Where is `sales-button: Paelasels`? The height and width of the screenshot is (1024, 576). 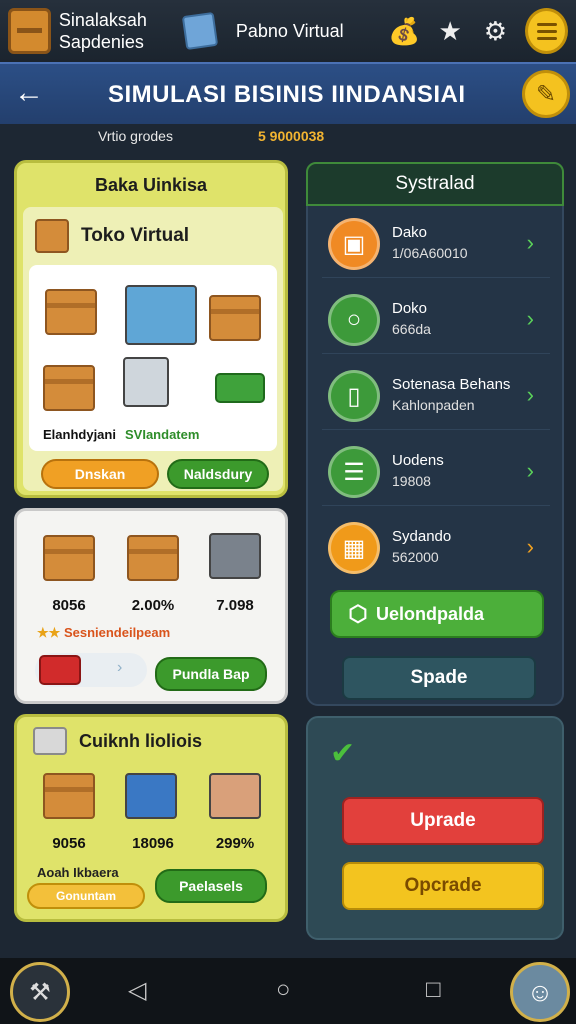
sales-button: Paelasels is located at coordinates (211, 886).